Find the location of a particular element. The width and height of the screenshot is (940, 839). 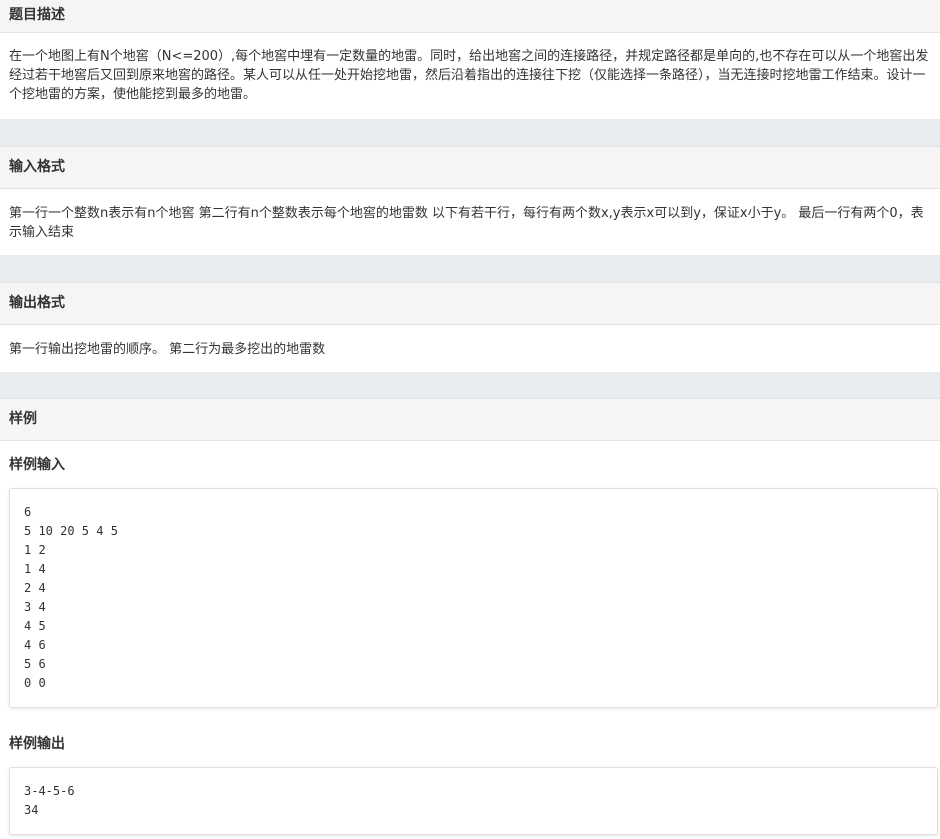

sample-input-line: 4 6 is located at coordinates (35, 645).